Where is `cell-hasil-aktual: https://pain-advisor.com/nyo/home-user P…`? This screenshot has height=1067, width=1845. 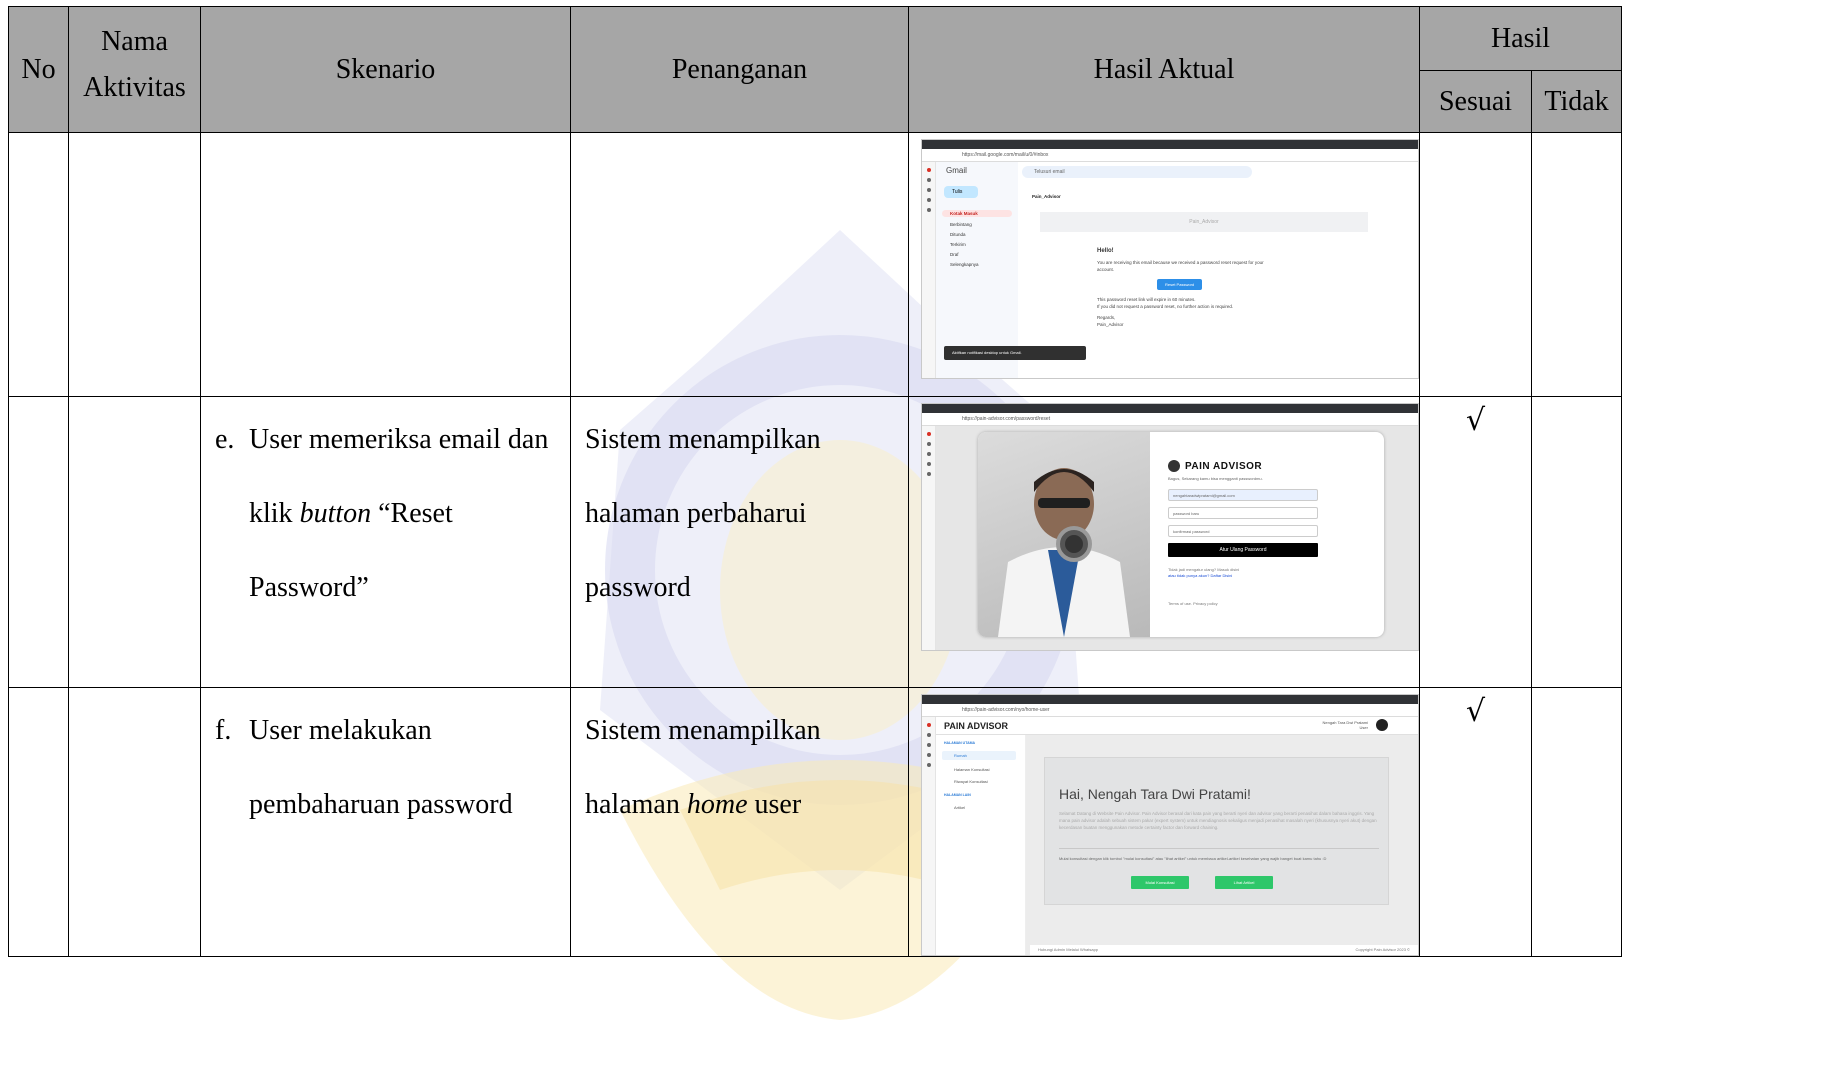
cell-hasil-aktual: https://pain-advisor.com/nyo/home-user P… is located at coordinates (1164, 822).